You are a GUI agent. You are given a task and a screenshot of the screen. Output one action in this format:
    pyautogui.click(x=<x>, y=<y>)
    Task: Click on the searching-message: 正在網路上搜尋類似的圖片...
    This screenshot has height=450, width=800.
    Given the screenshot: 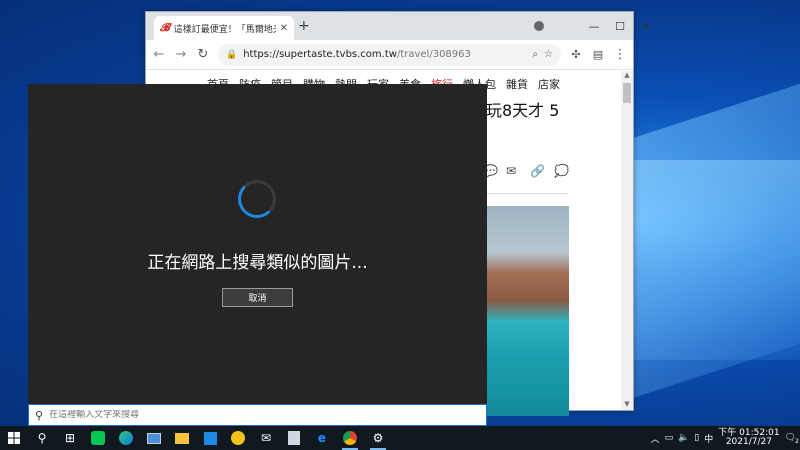 What is the action you would take?
    pyautogui.click(x=257, y=263)
    